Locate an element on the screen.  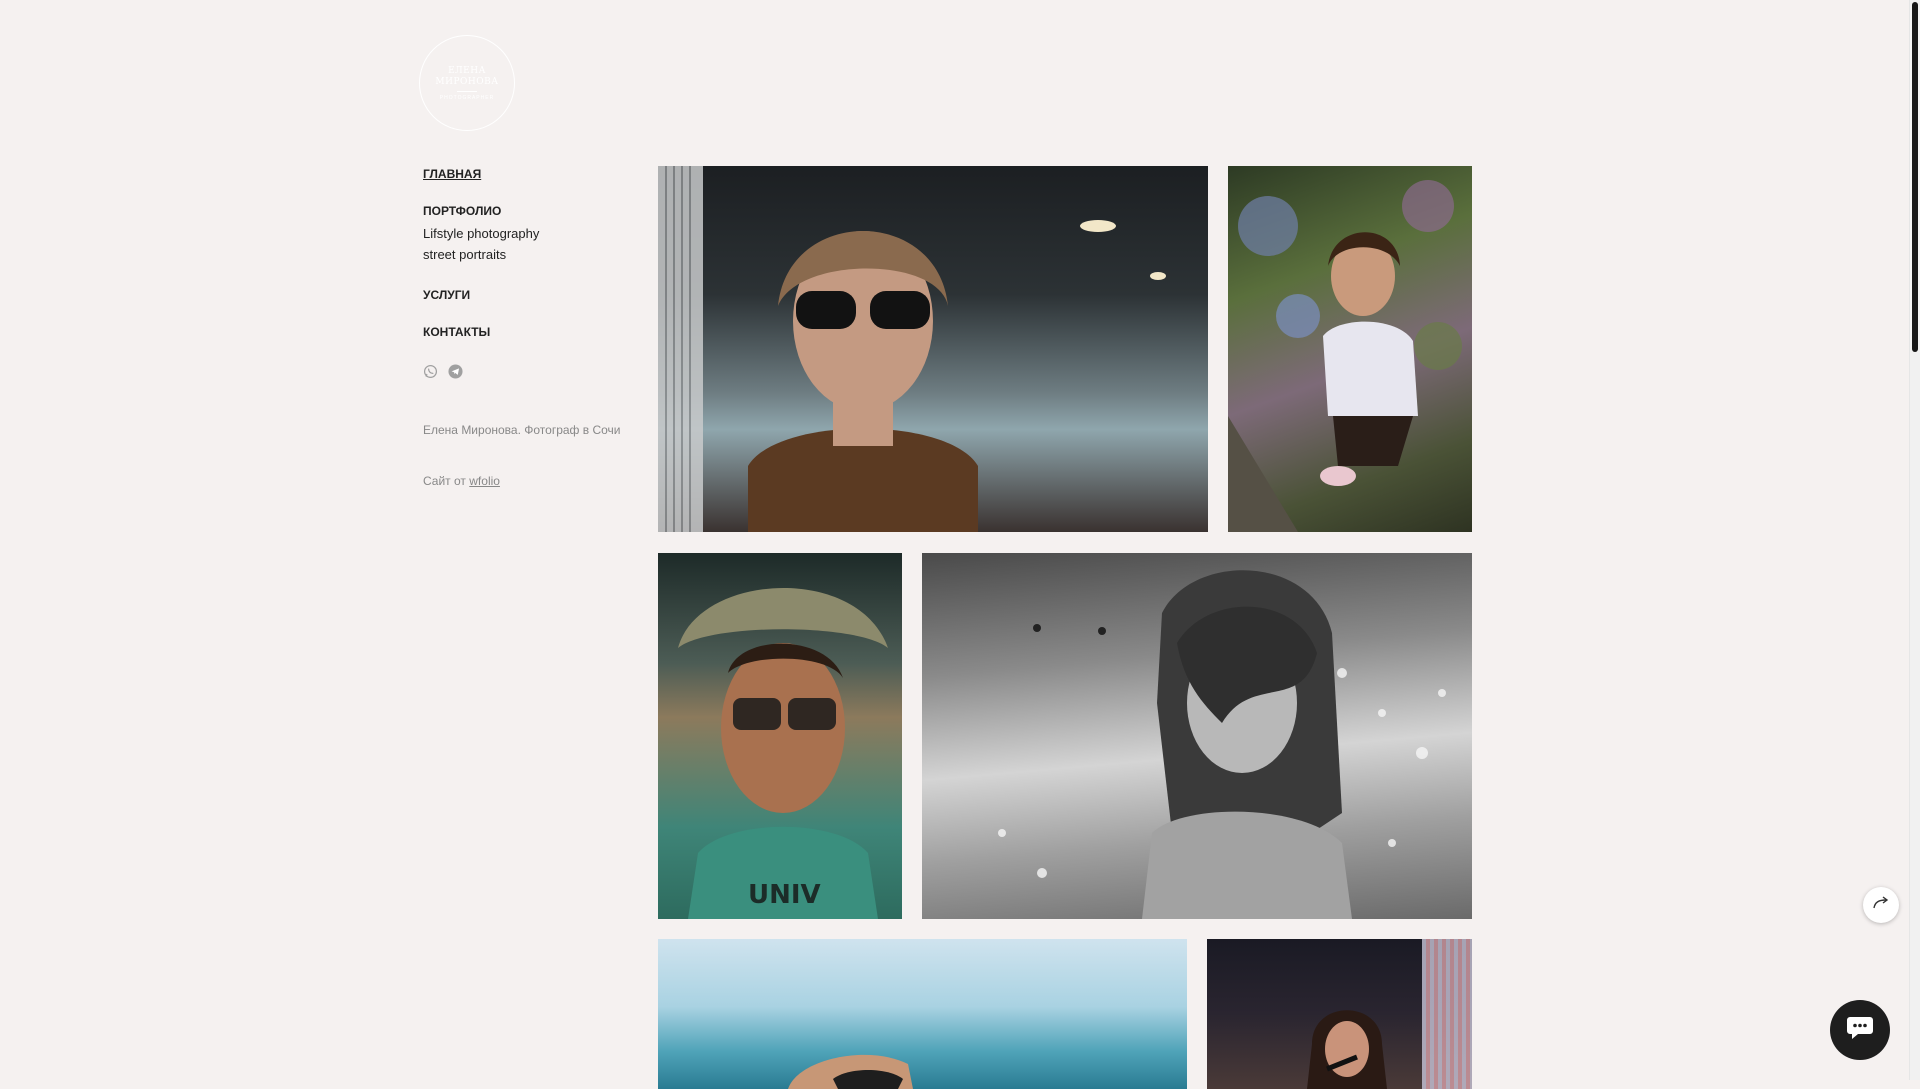
logo-line-3: PHOTOGRAPHER is located at coordinates (467, 97).